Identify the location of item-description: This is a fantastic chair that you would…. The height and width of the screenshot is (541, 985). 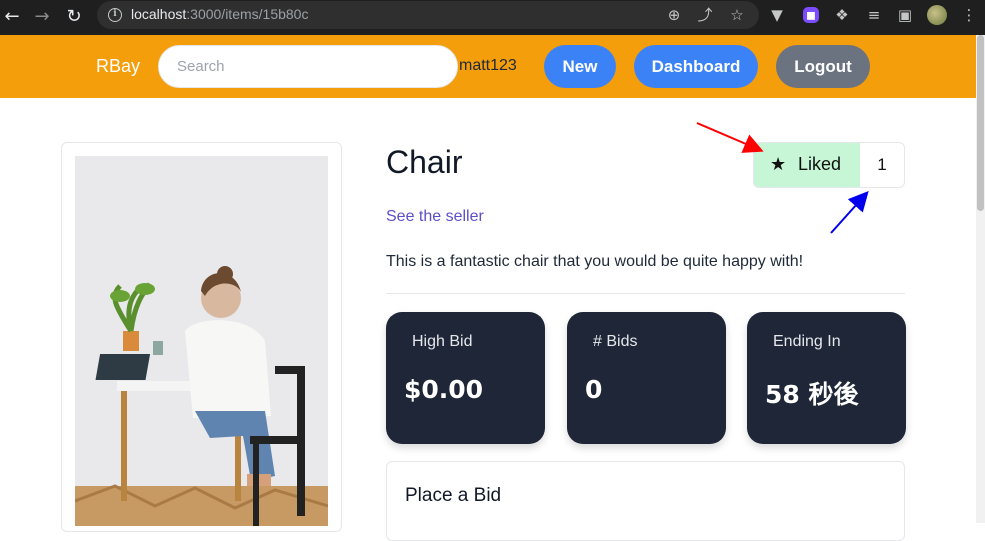
(595, 261).